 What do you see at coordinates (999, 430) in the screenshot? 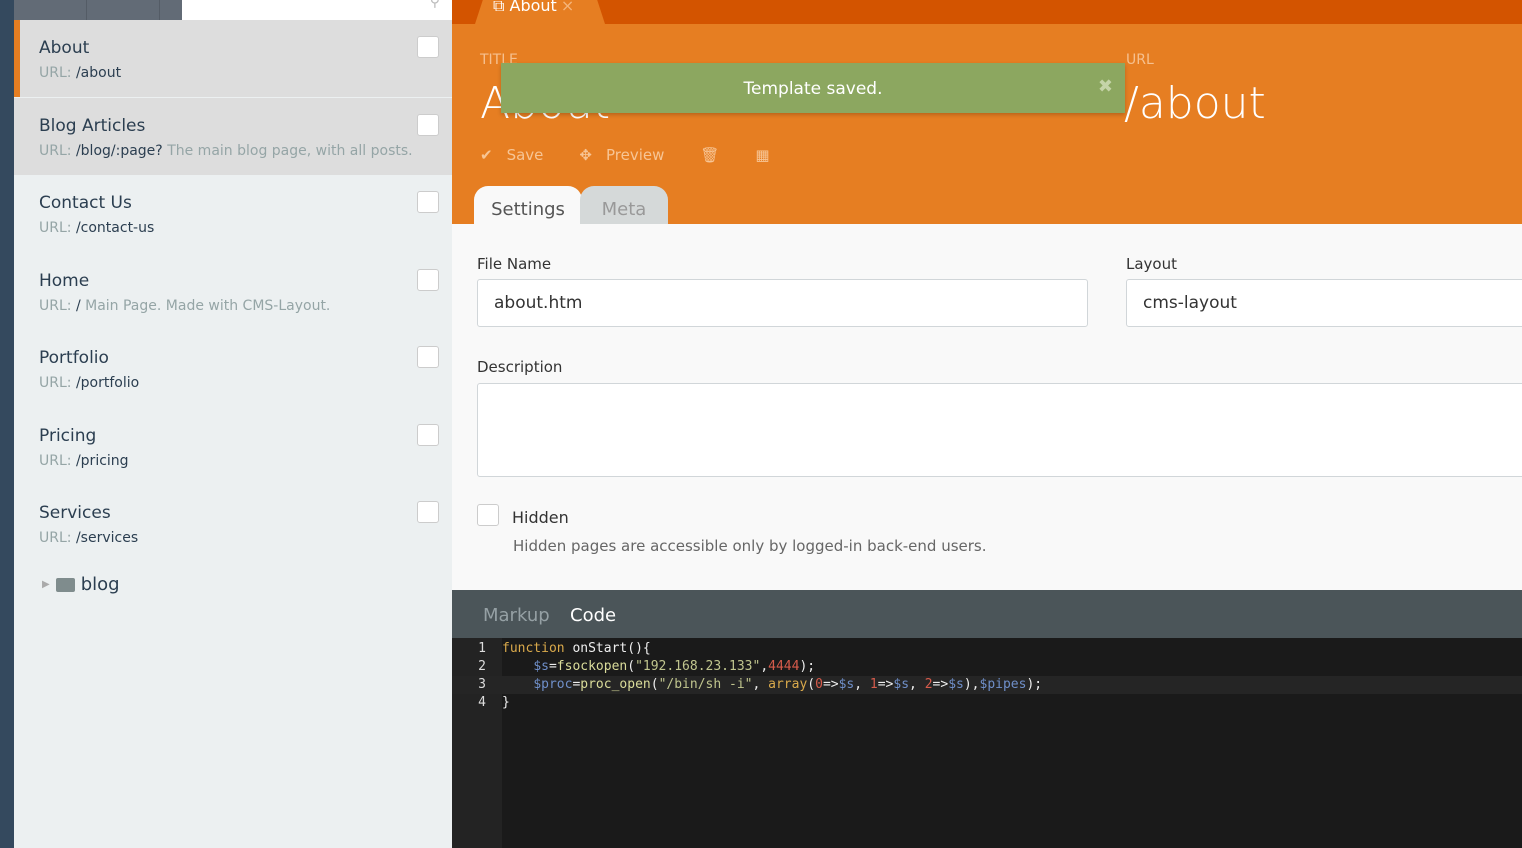
I see `description-textarea` at bounding box center [999, 430].